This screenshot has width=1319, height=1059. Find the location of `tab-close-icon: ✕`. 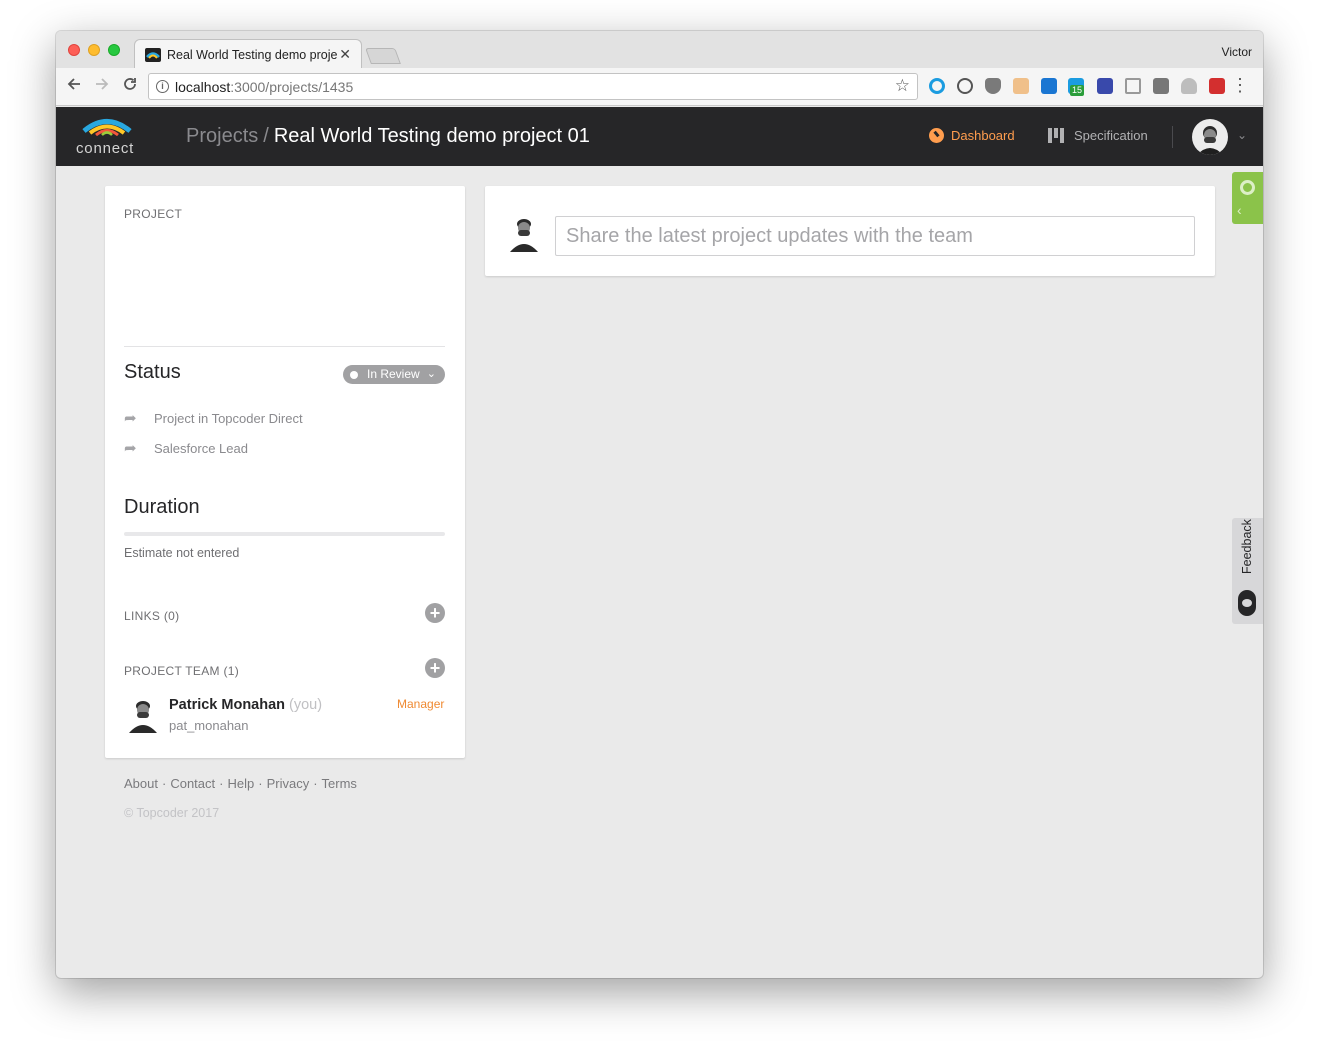

tab-close-icon: ✕ is located at coordinates (345, 54).